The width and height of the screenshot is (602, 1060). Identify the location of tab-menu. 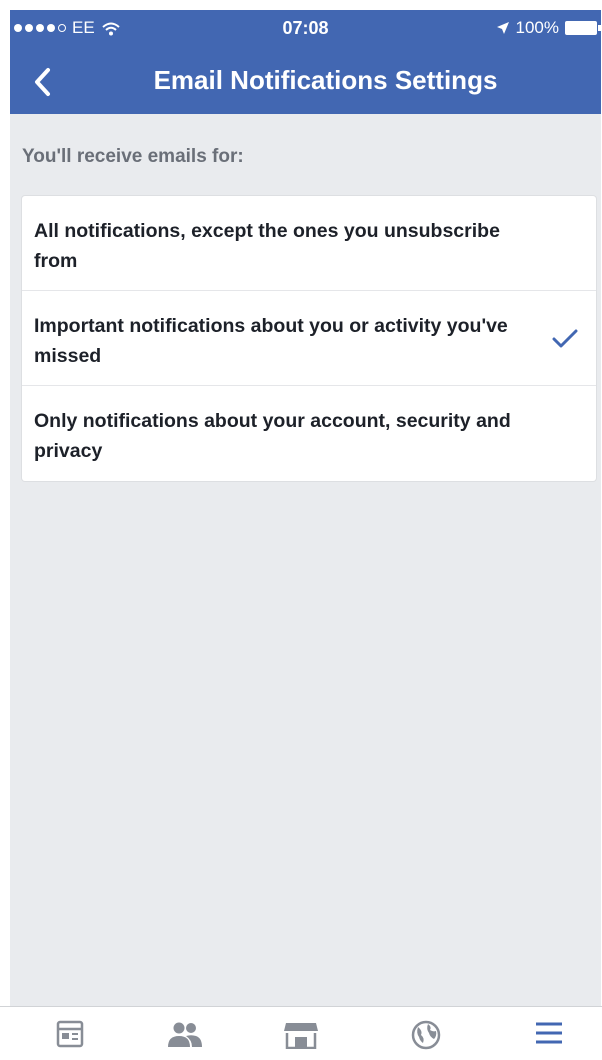
(549, 1039).